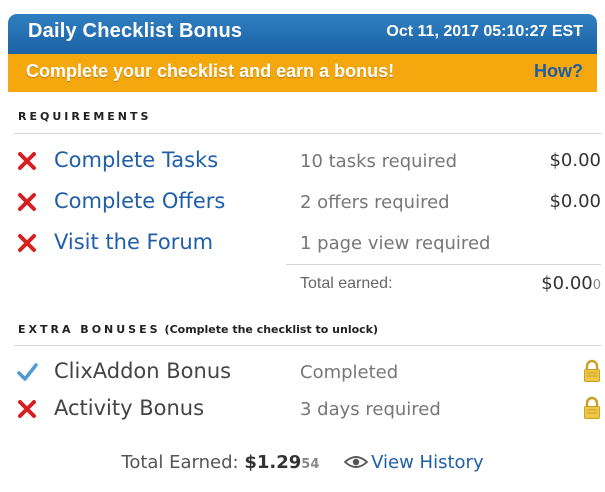  What do you see at coordinates (375, 202) in the screenshot?
I see `requirement-text: 2 offers required` at bounding box center [375, 202].